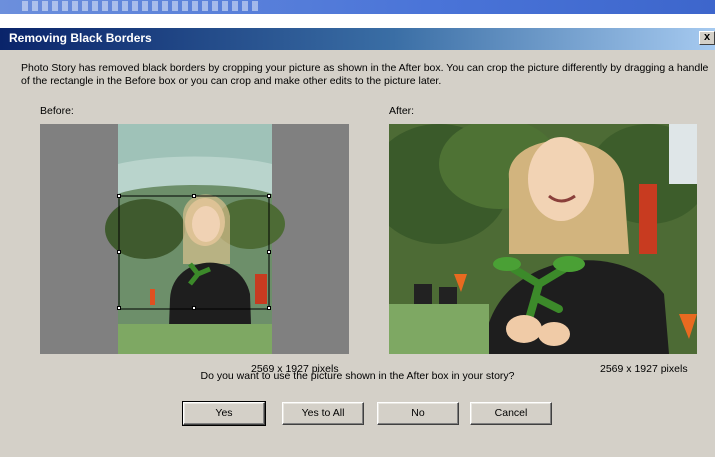 The height and width of the screenshot is (457, 715). I want to click on crop-handle-bottom, so click(194, 308).